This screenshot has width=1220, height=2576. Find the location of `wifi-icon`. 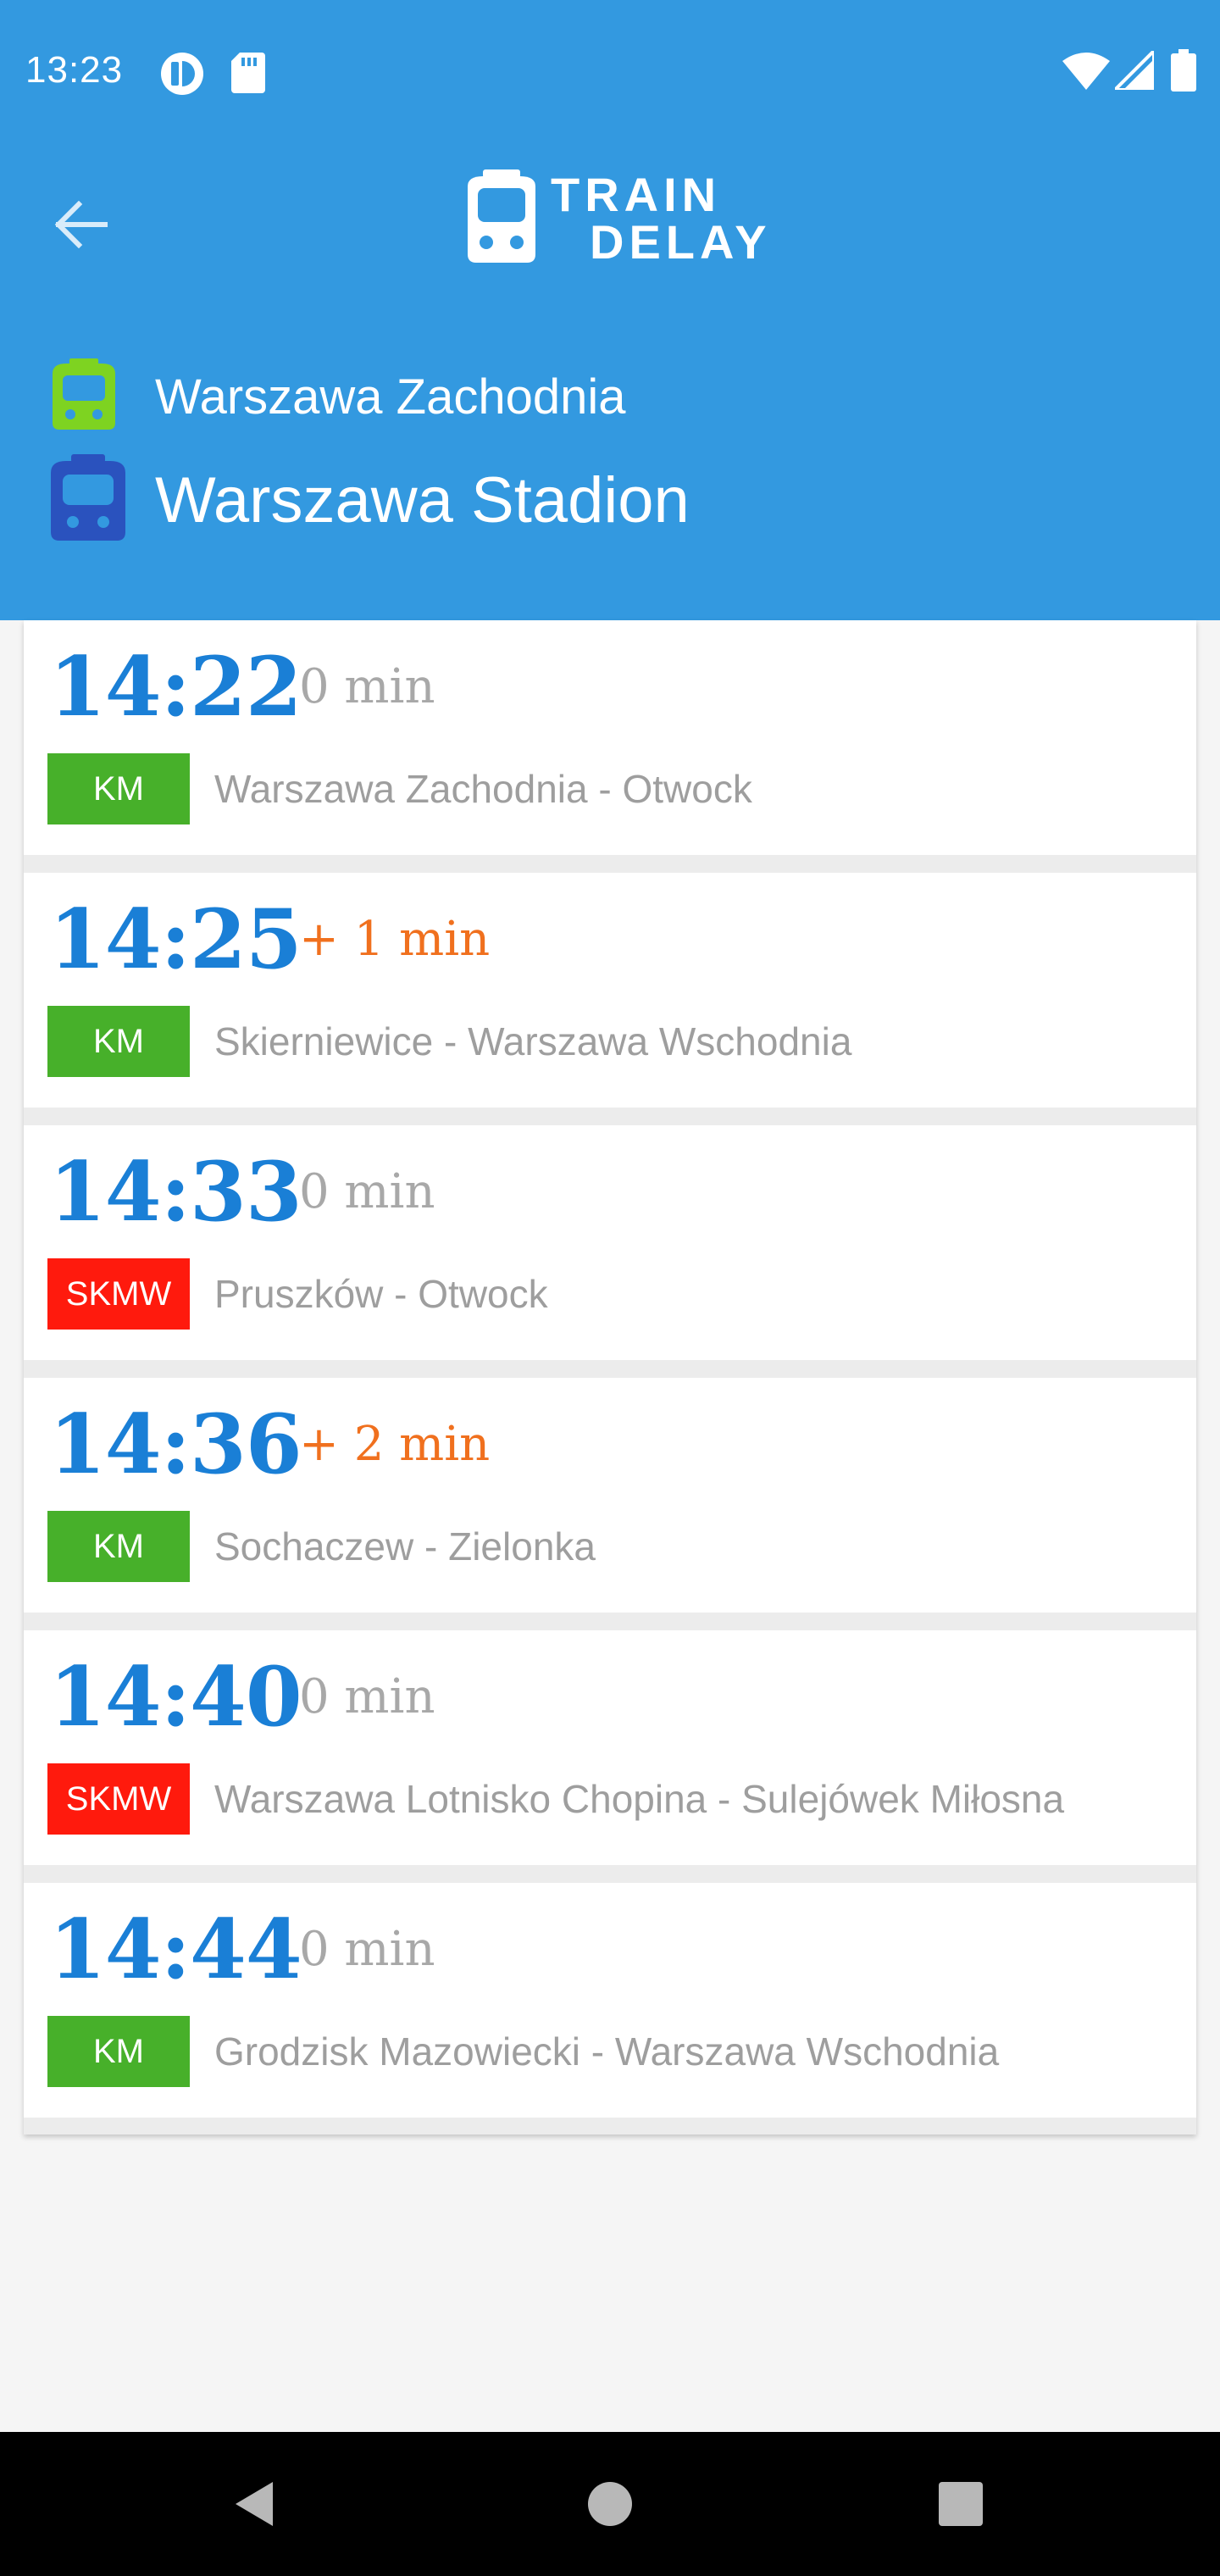

wifi-icon is located at coordinates (1086, 73).